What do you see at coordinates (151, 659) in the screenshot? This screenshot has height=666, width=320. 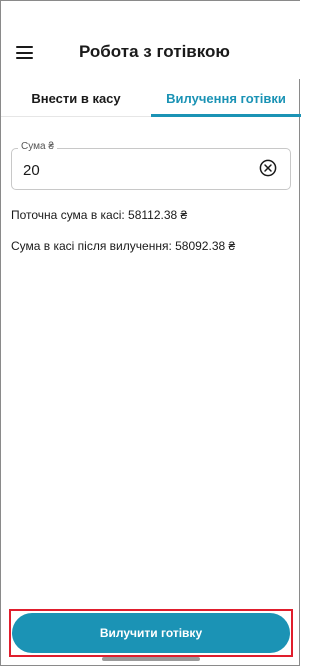 I see `home-indicator` at bounding box center [151, 659].